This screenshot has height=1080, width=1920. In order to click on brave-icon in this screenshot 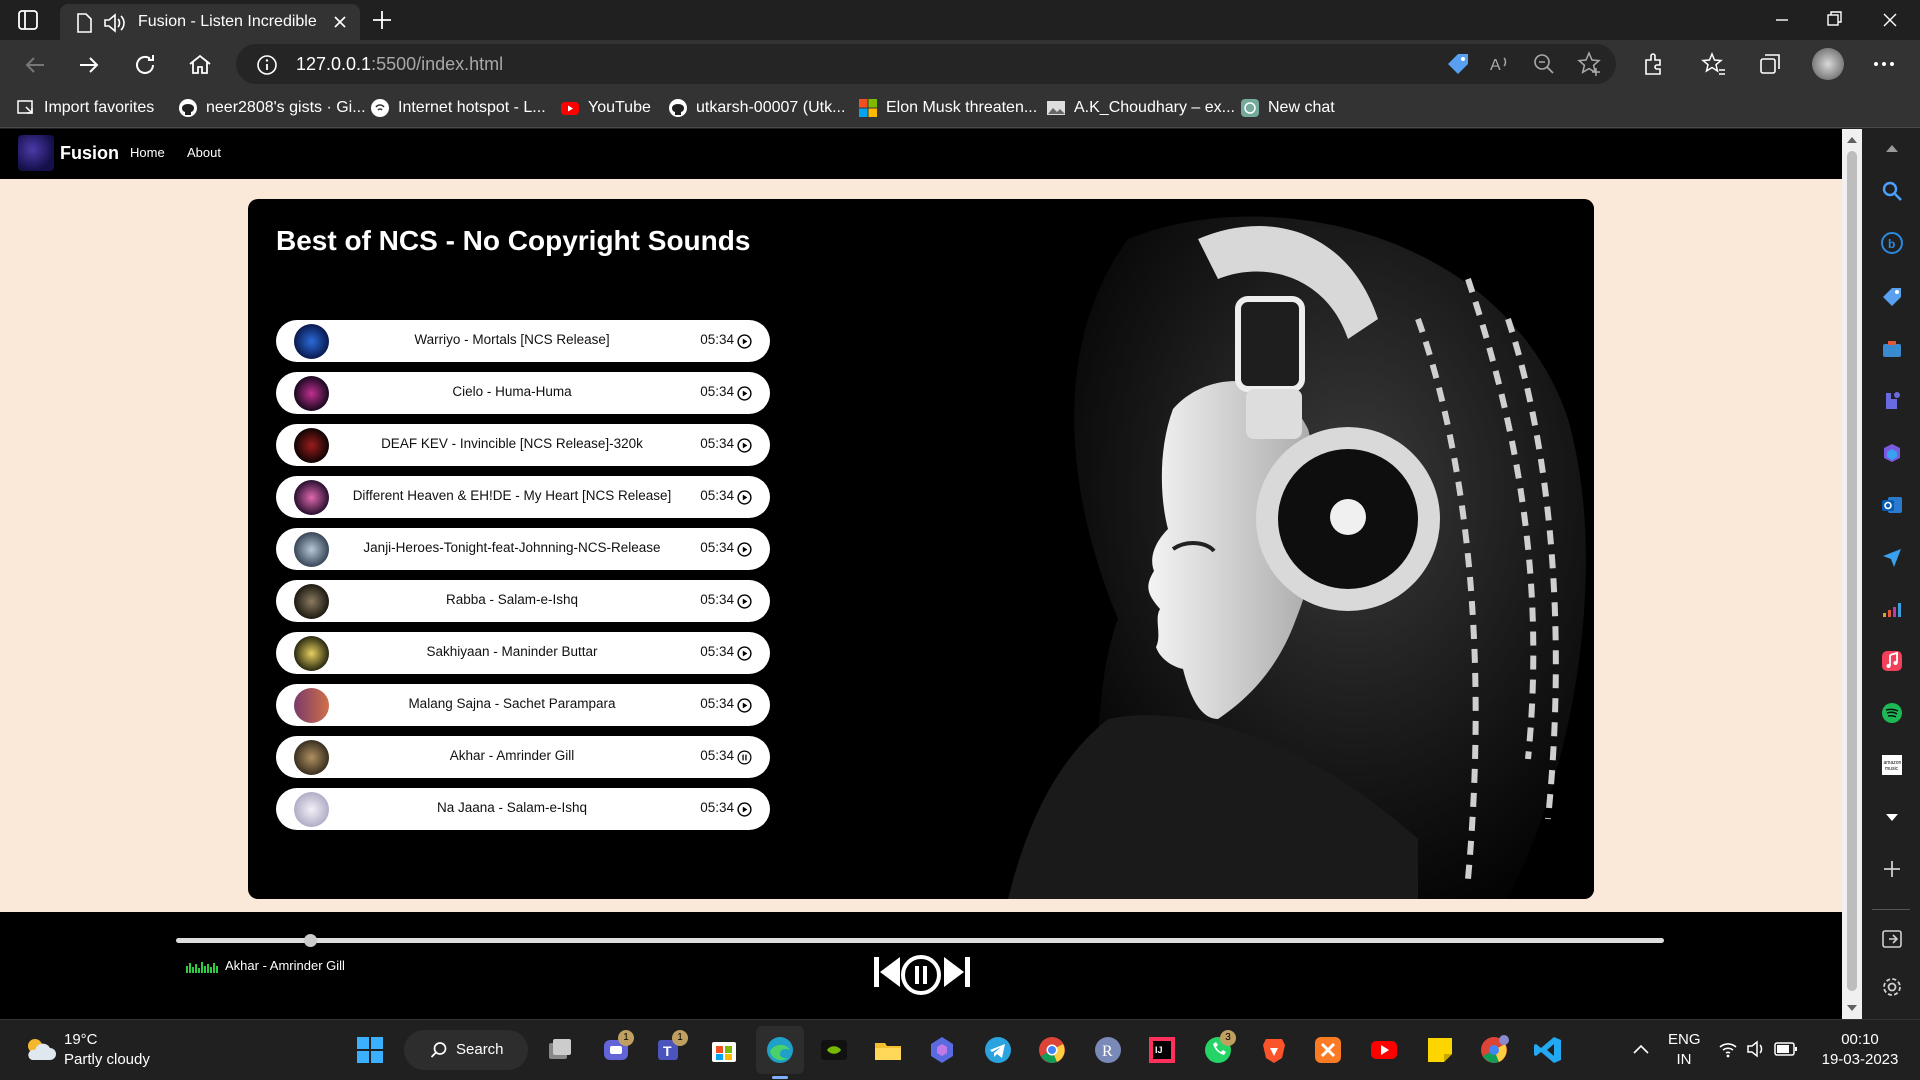, I will do `click(1274, 1050)`.